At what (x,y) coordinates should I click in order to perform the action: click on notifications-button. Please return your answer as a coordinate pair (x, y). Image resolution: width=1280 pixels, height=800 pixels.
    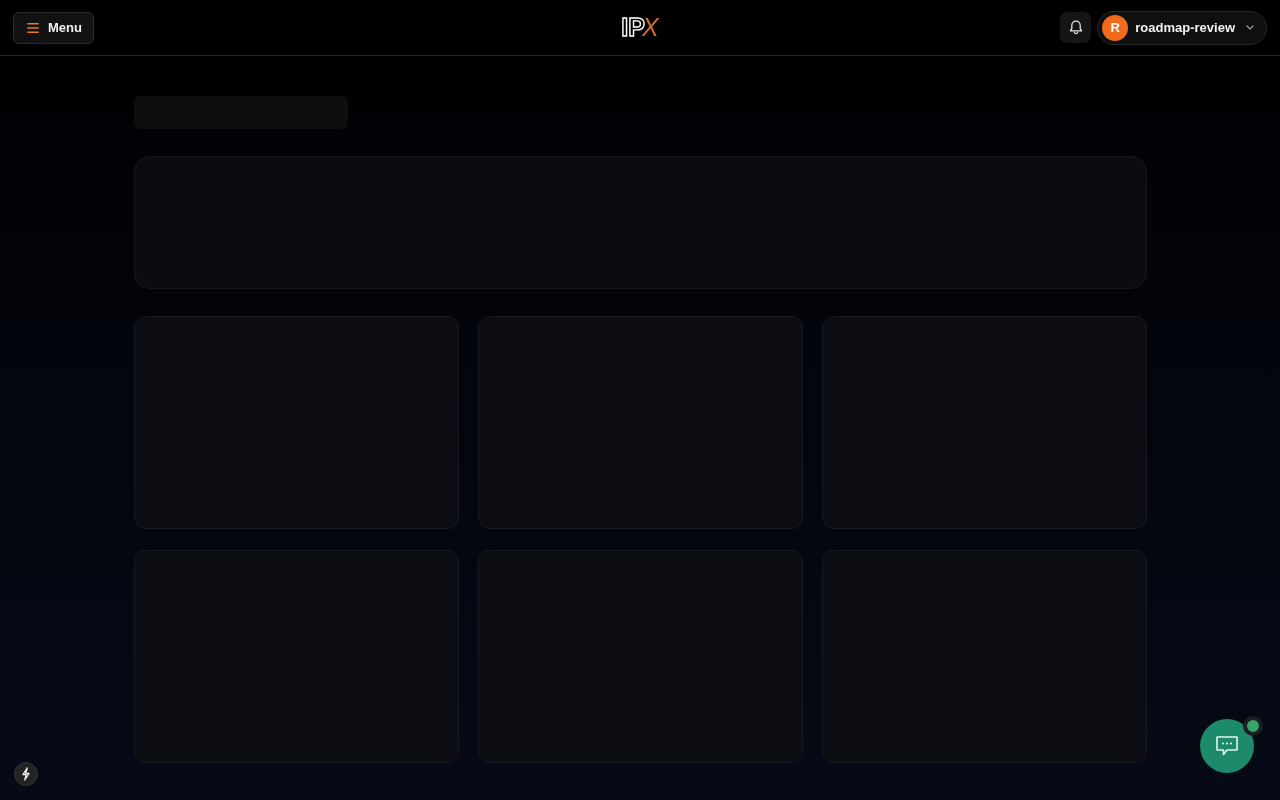
    Looking at the image, I should click on (1076, 27).